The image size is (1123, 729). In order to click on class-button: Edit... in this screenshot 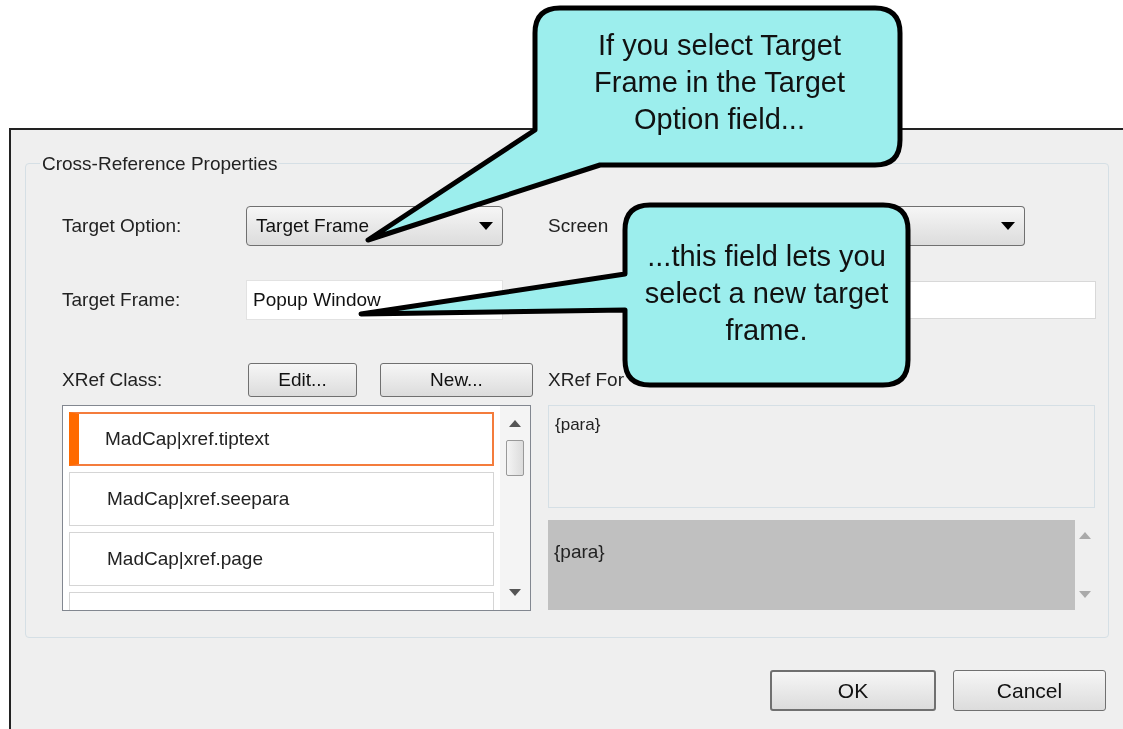, I will do `click(302, 380)`.